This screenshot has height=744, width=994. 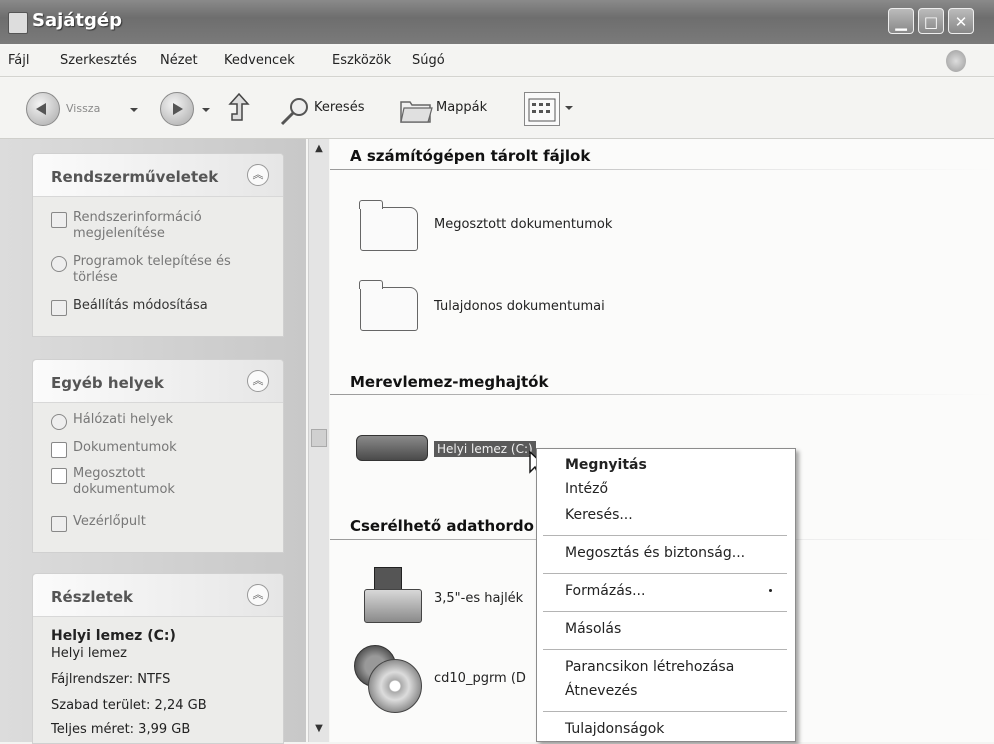 What do you see at coordinates (449, 382) in the screenshot?
I see `section-header-hard-drives: Merevlemez-meghajtók` at bounding box center [449, 382].